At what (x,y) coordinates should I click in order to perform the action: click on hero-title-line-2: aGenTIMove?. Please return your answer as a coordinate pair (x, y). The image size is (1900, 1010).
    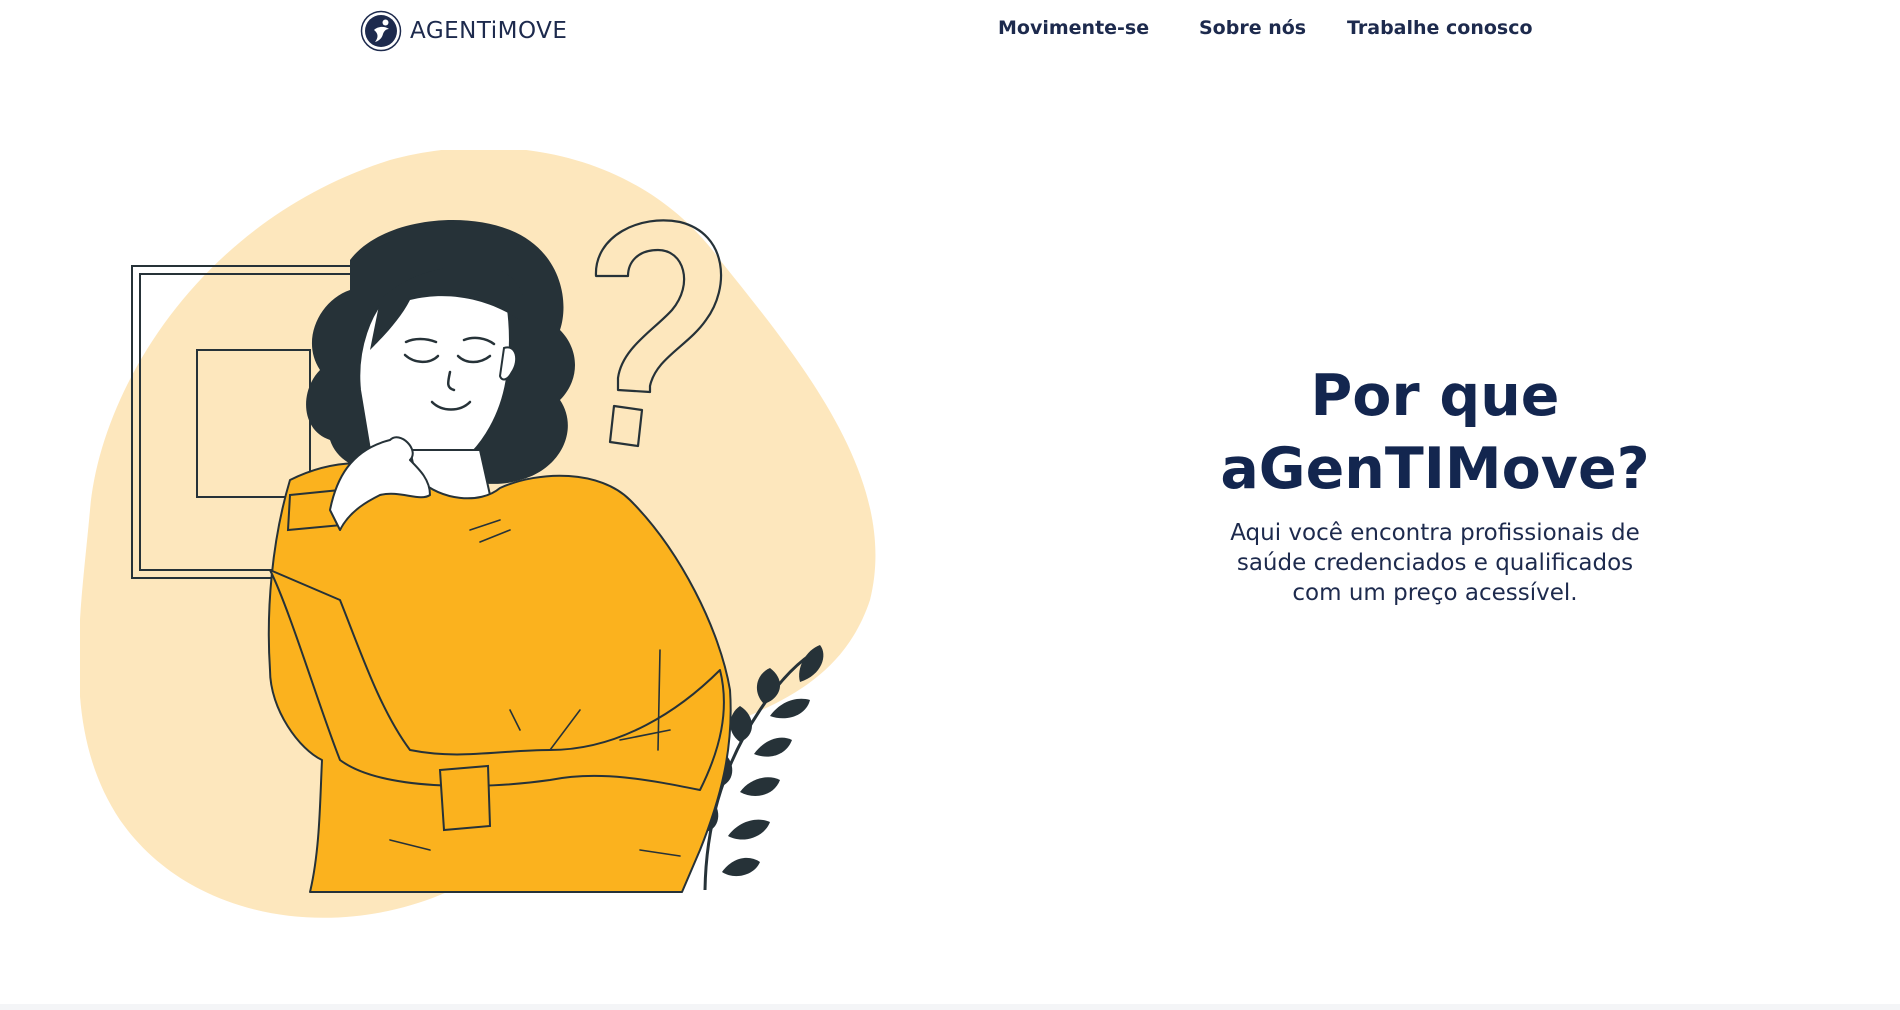
    Looking at the image, I should click on (1435, 469).